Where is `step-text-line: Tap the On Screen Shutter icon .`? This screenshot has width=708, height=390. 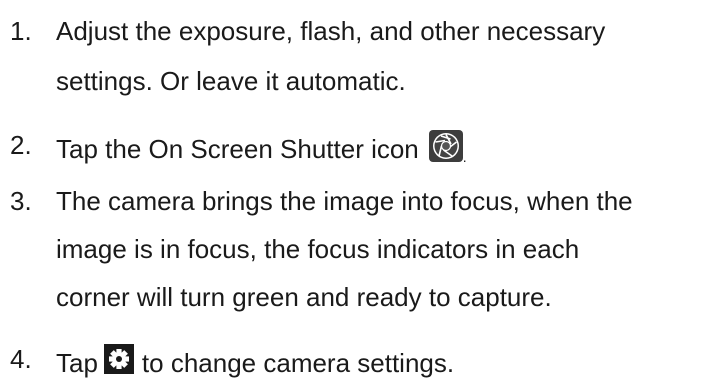 step-text-line: Tap the On Screen Shutter icon . is located at coordinates (261, 151).